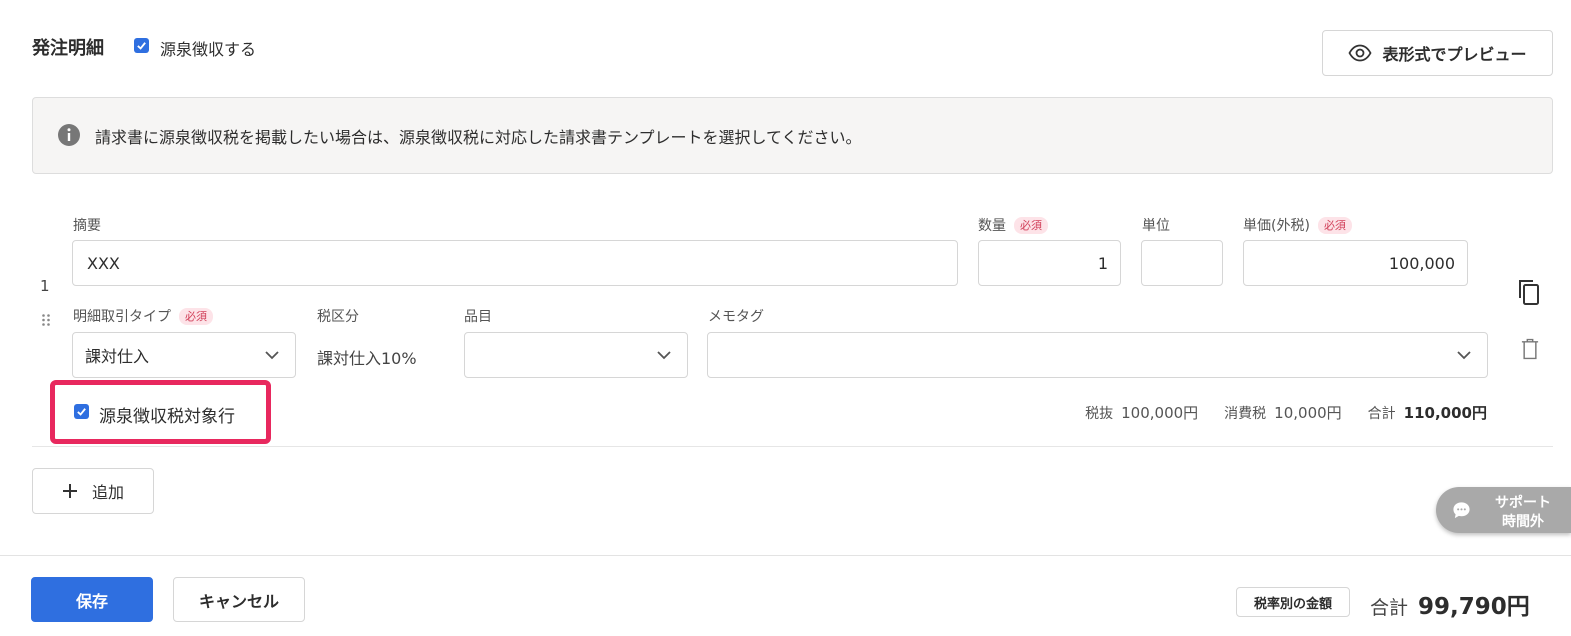 The image size is (1571, 636). What do you see at coordinates (117, 356) in the screenshot?
I see `transaction-type-select-value: 課対仕入` at bounding box center [117, 356].